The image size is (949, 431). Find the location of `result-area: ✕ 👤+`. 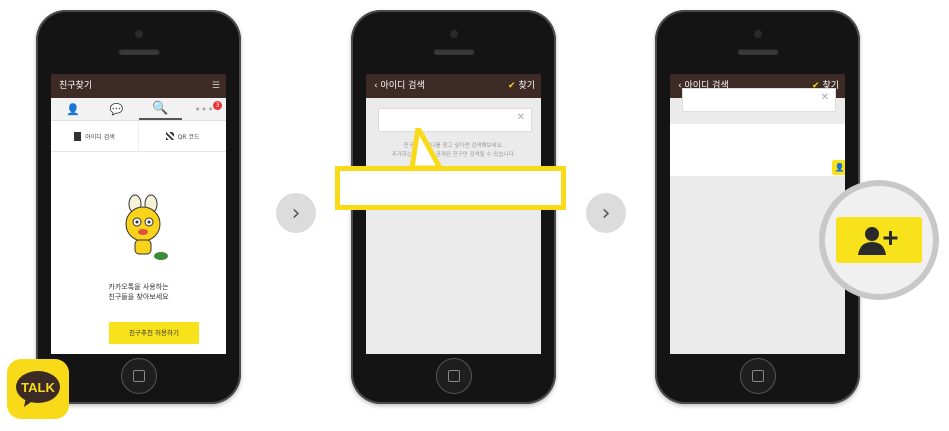

result-area: ✕ 👤+ is located at coordinates (757, 221).